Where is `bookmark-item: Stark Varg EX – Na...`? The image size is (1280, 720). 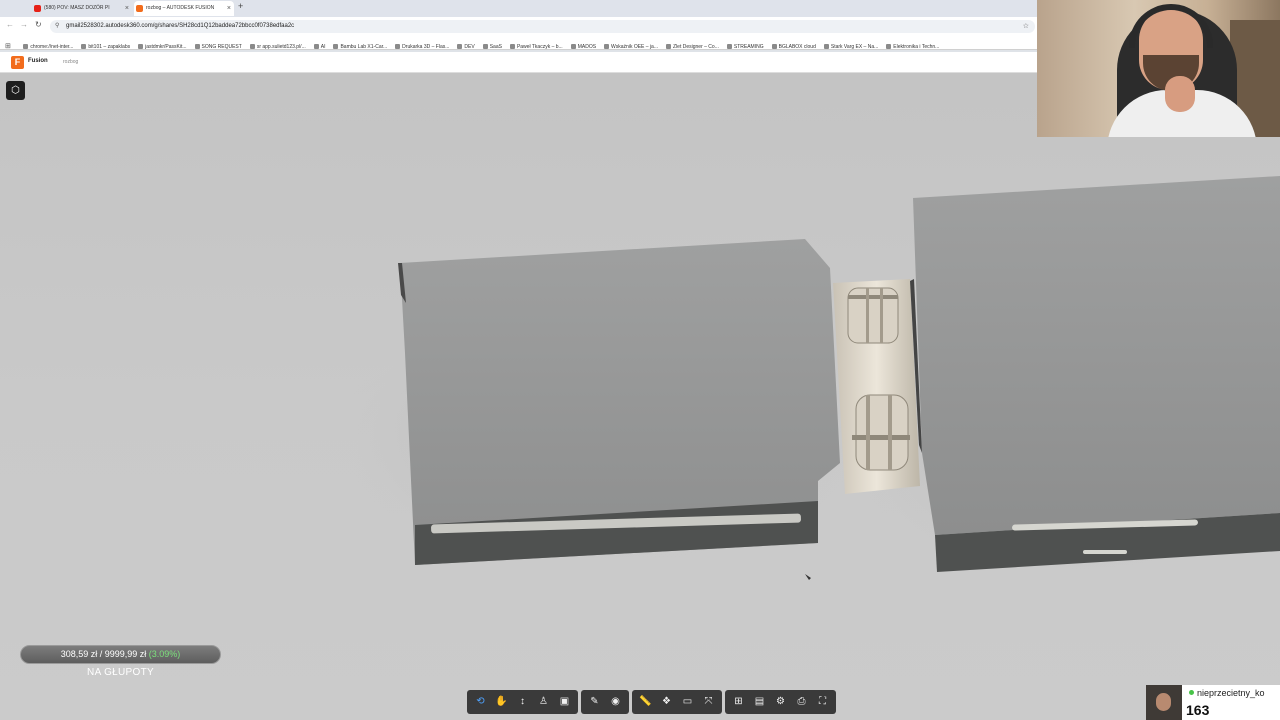
bookmark-item: Stark Varg EX – Na... is located at coordinates (851, 44).